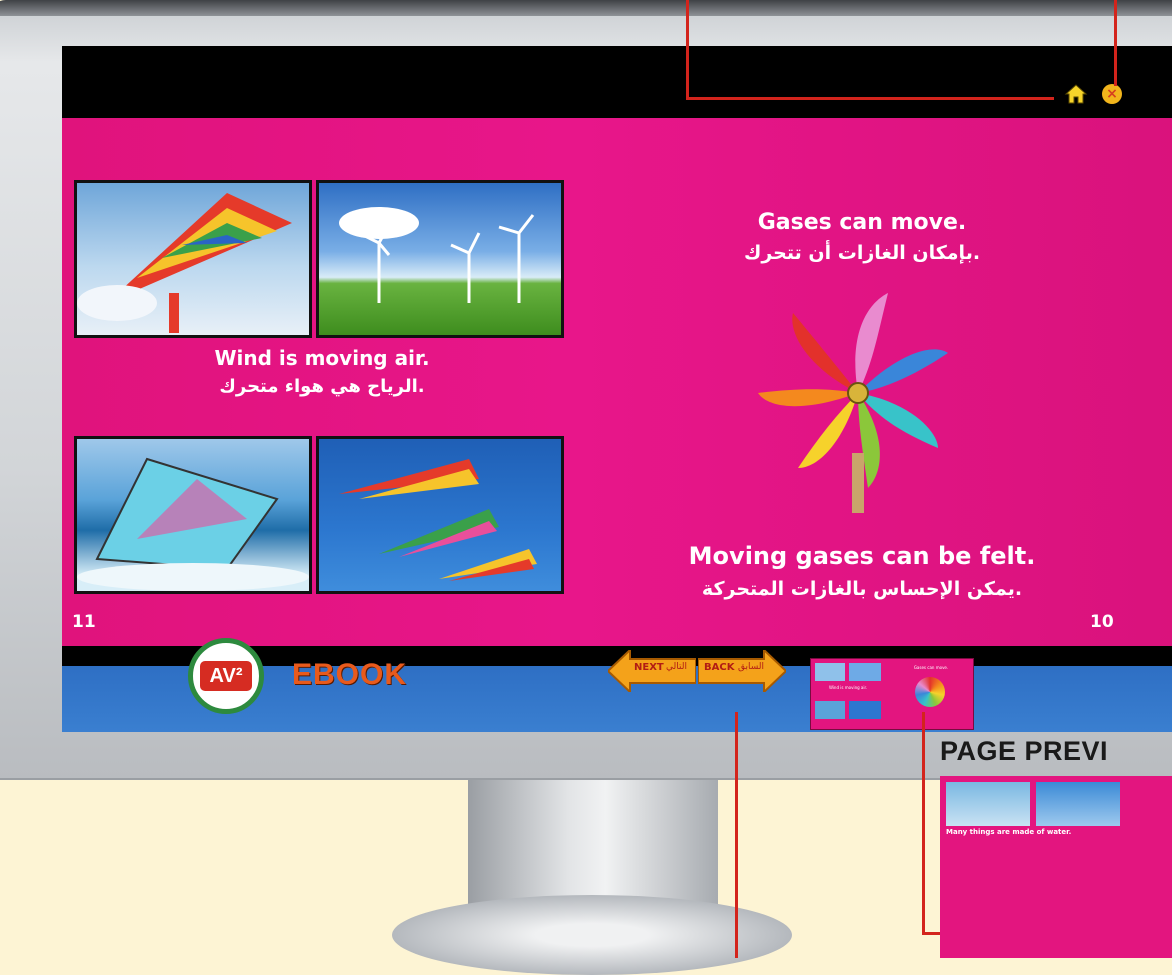 The width and height of the screenshot is (1172, 975). Describe the element at coordinates (440, 515) in the screenshot. I see `windsocks-photo` at that location.